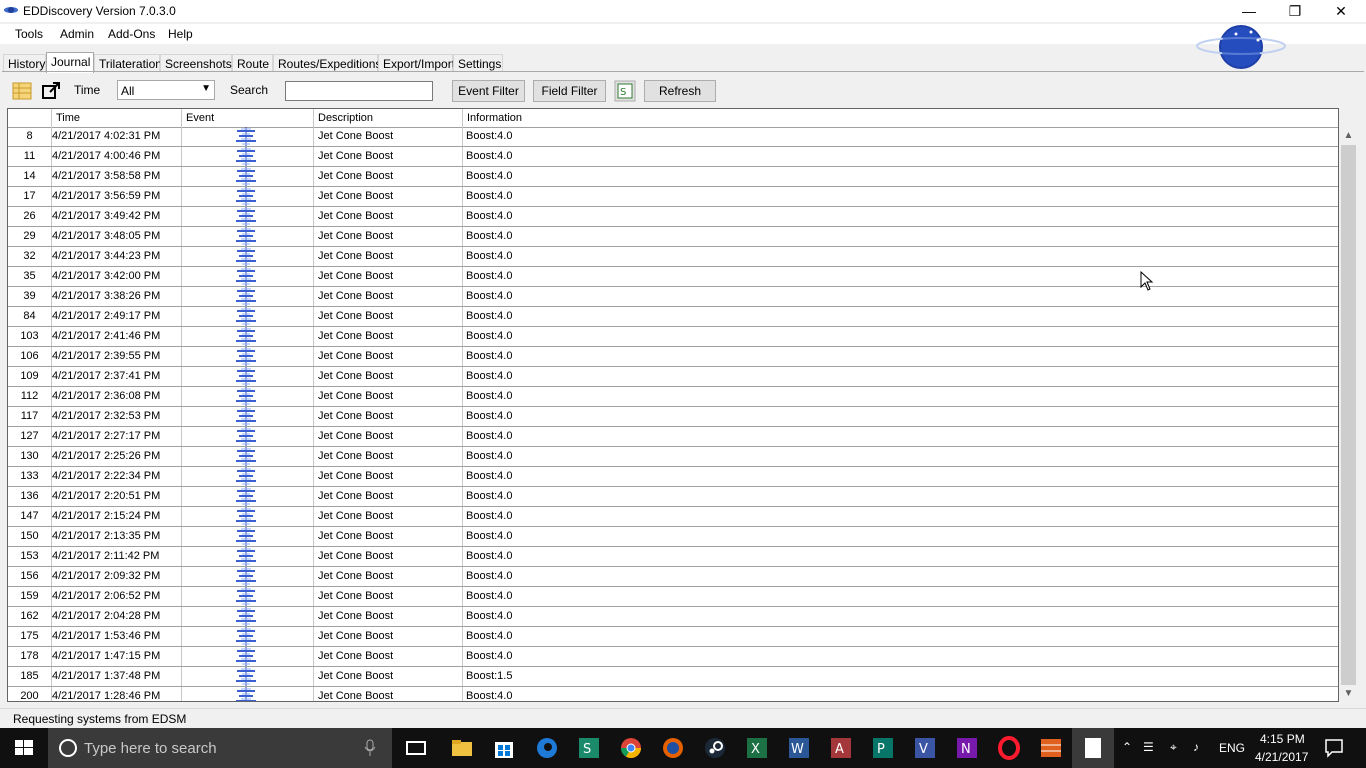 The image size is (1366, 768). I want to click on menu-tools: Tools, so click(29, 34).